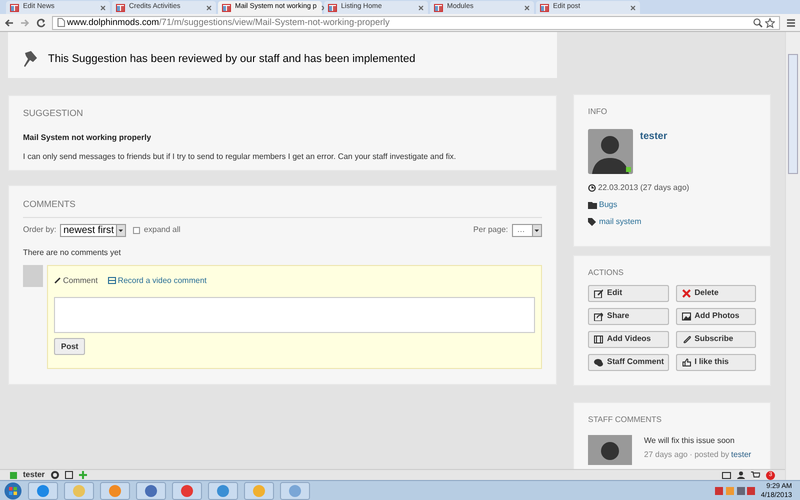  What do you see at coordinates (710, 454) in the screenshot?
I see `posted-by-text: · posted by` at bounding box center [710, 454].